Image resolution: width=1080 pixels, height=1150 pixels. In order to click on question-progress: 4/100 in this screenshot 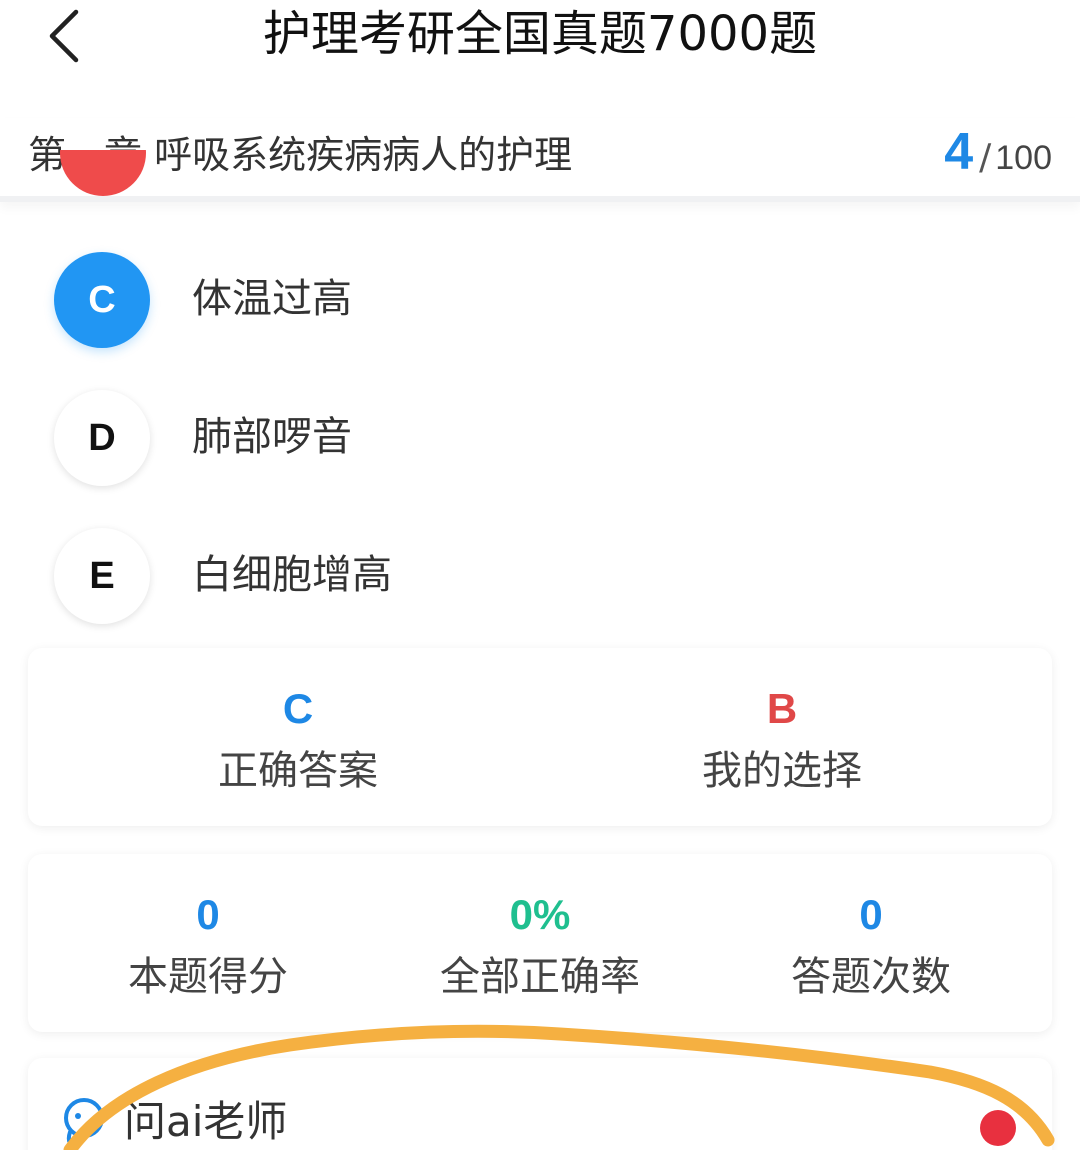, I will do `click(998, 152)`.